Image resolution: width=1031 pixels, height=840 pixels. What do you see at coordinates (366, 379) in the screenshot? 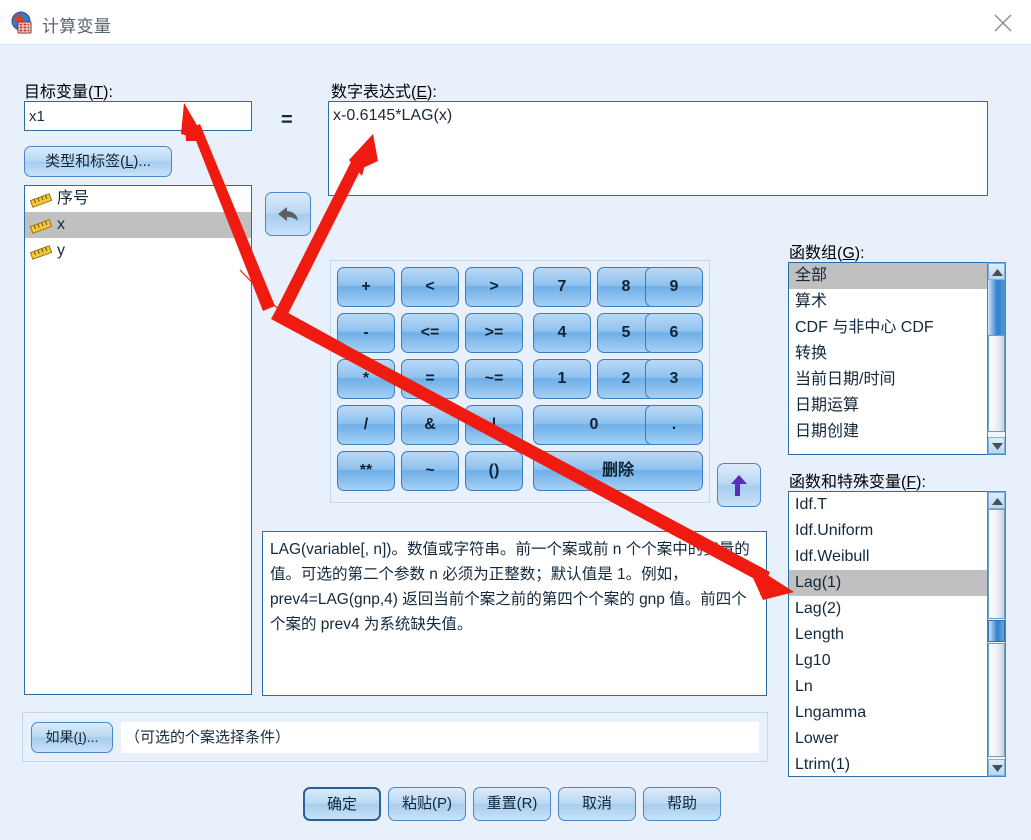
I see `keypad-key-multiply: *` at bounding box center [366, 379].